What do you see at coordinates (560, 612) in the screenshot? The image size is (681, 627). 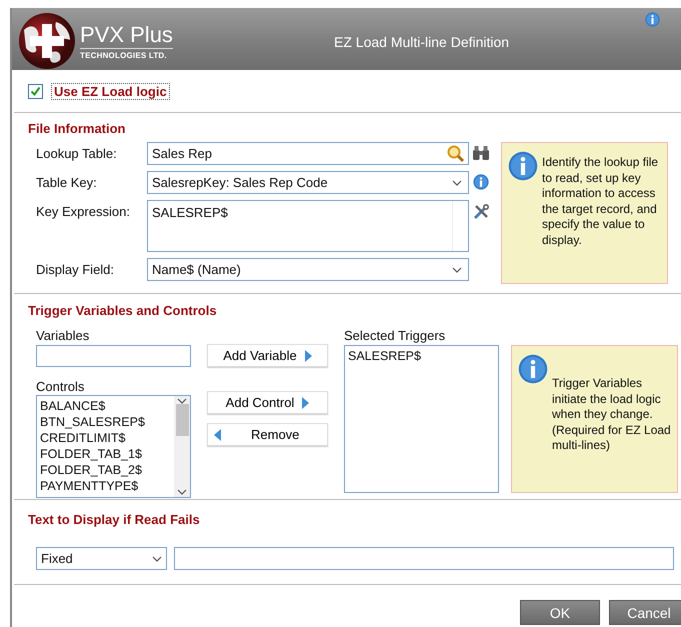 I see `ok-button: OK` at bounding box center [560, 612].